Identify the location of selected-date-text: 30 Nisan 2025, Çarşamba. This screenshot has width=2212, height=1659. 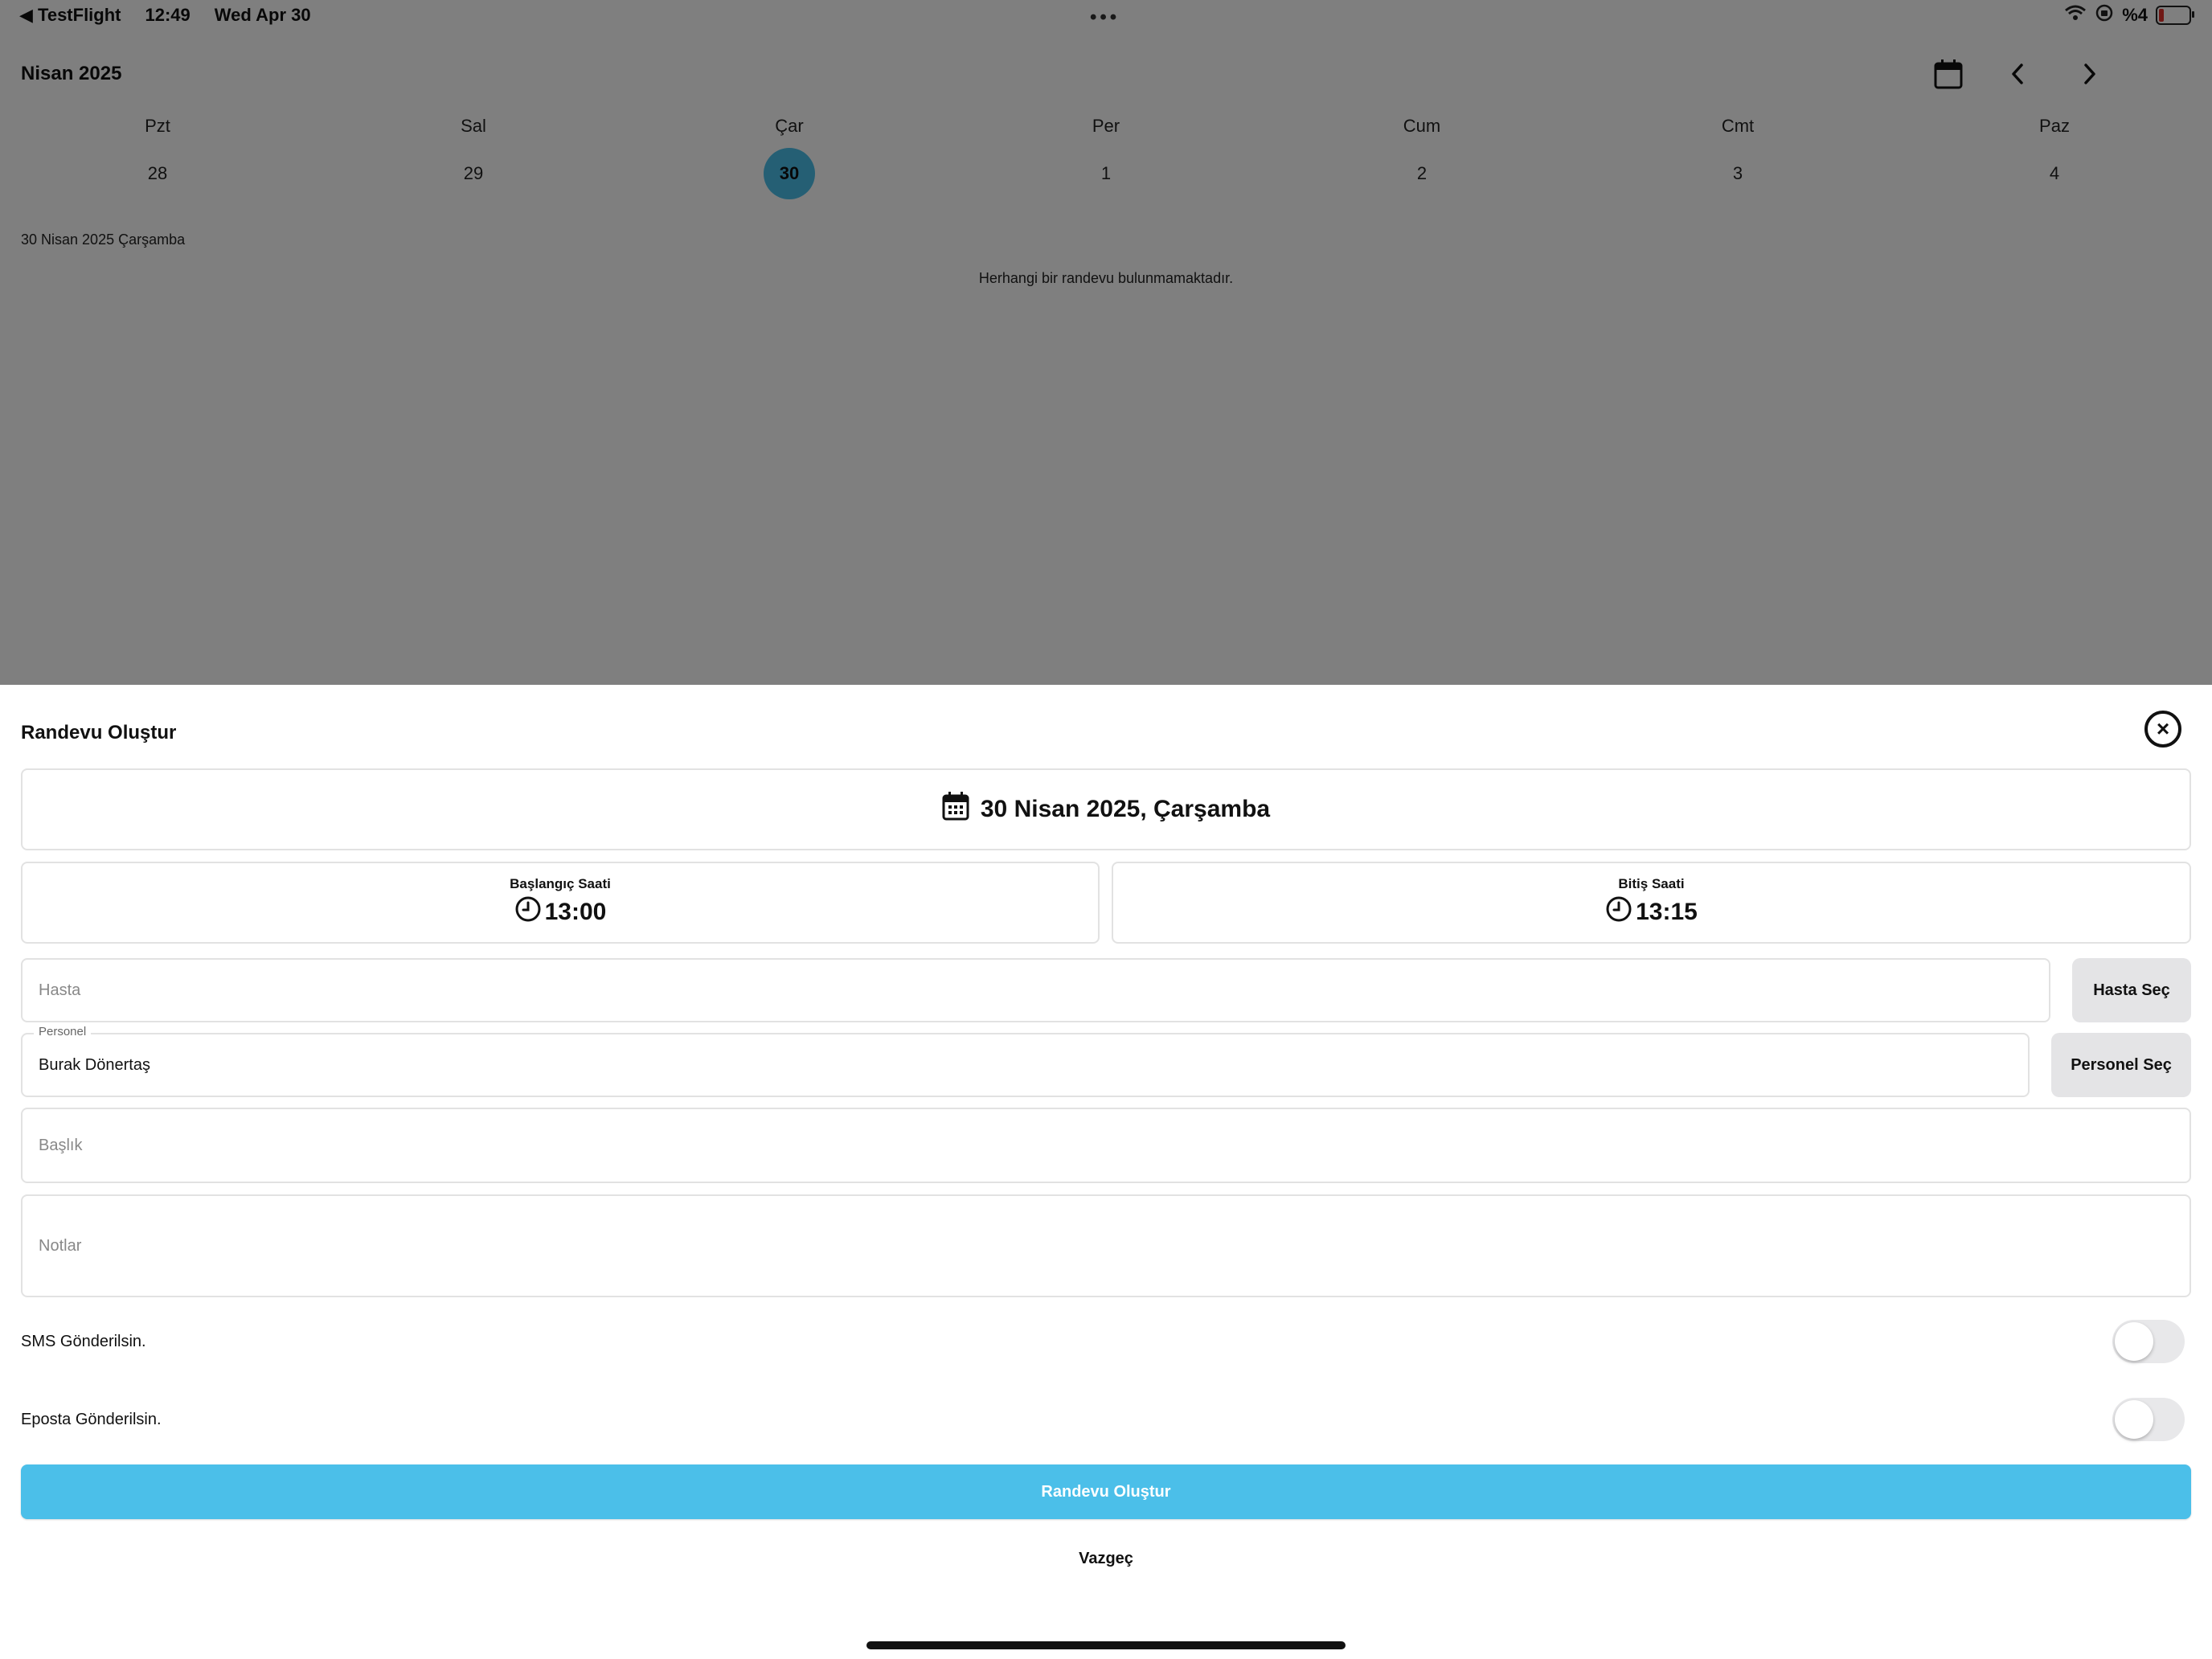
(1125, 809).